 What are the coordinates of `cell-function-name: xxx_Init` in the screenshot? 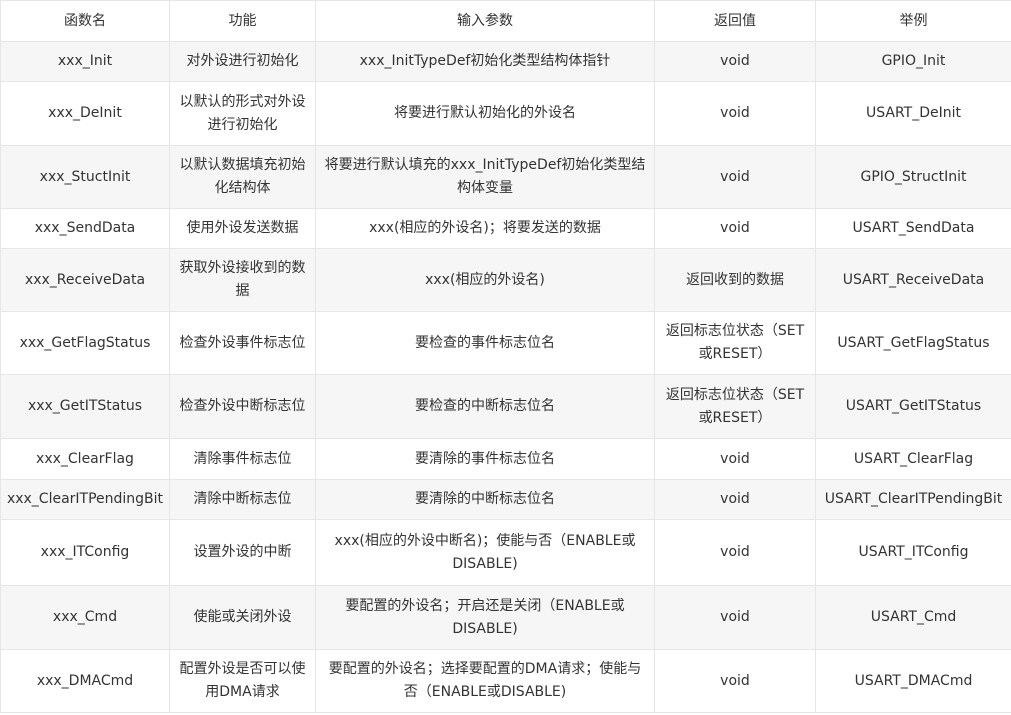 It's located at (85, 61).